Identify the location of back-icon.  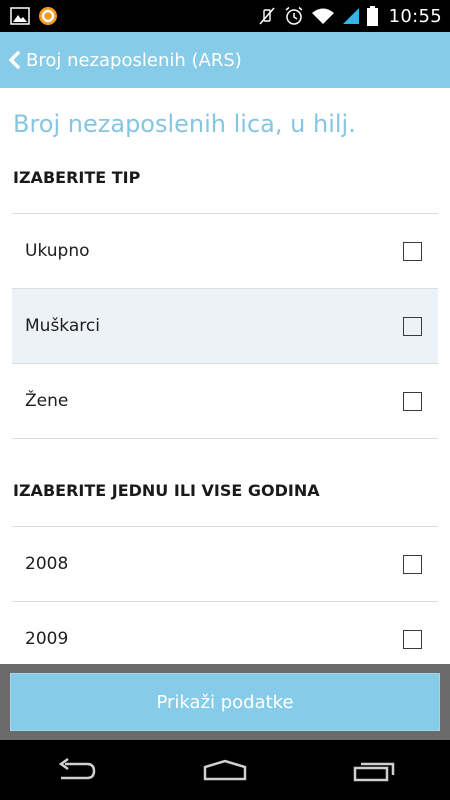
(75, 770).